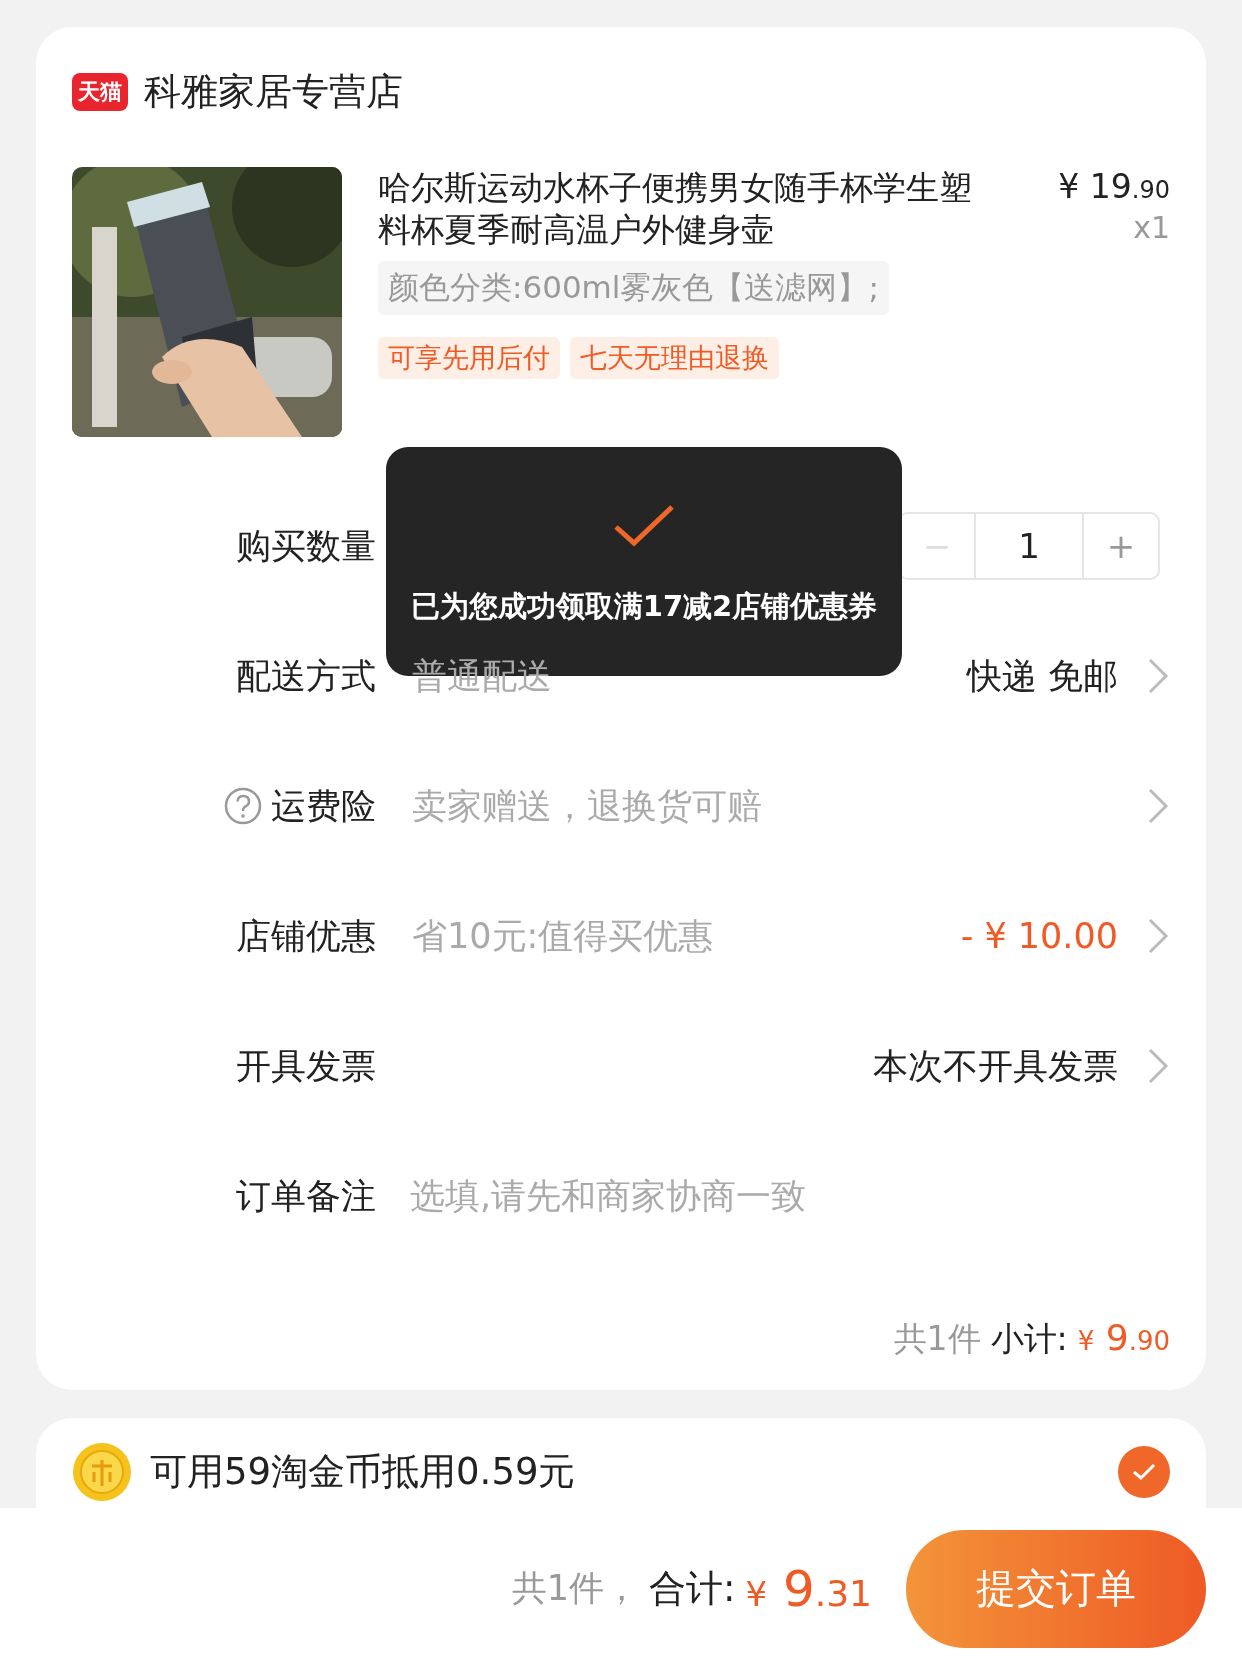  Describe the element at coordinates (1151, 227) in the screenshot. I see `product-quantity: x1` at that location.